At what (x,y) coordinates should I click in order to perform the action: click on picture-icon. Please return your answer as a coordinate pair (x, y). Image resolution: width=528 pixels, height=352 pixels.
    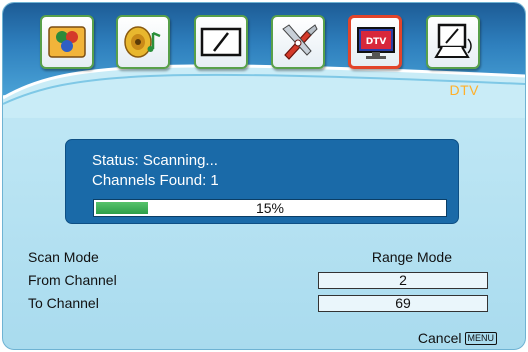
    Looking at the image, I should click on (67, 42).